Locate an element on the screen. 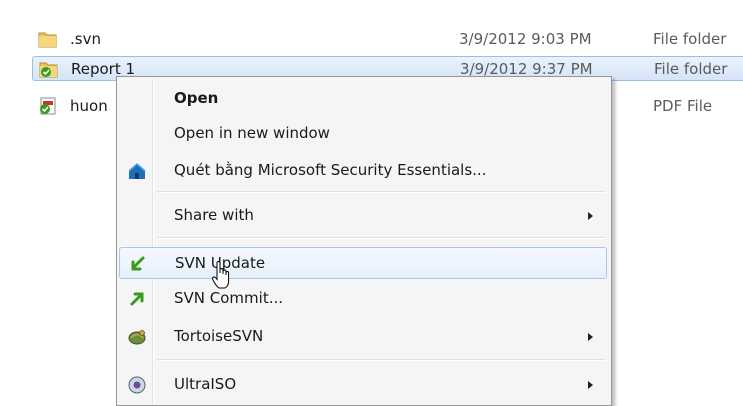 The height and width of the screenshot is (406, 743). file-name: .svn is located at coordinates (85, 39).